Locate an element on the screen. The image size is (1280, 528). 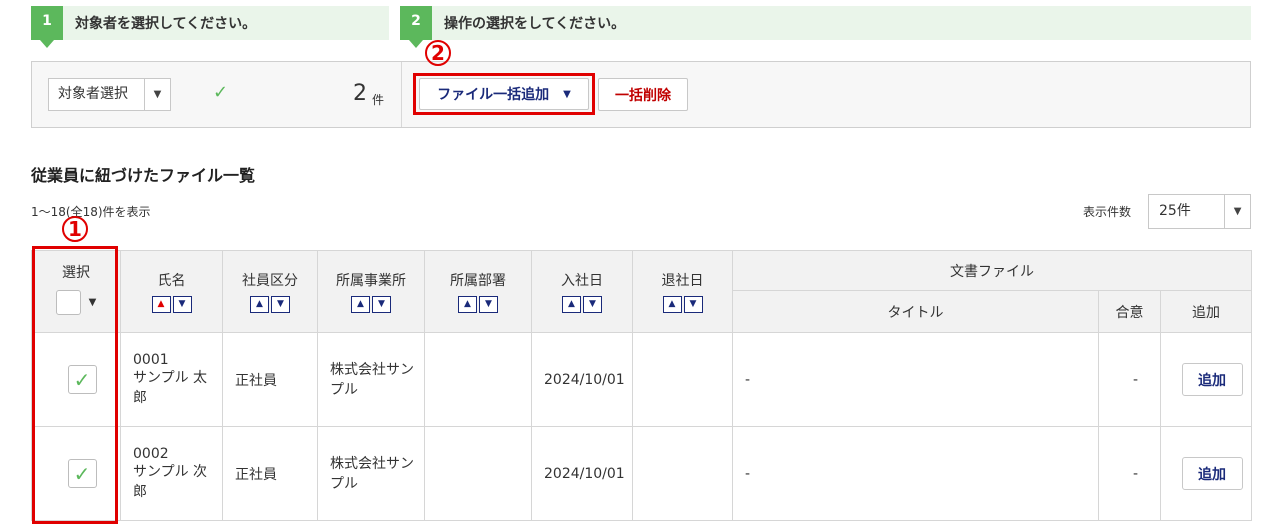
step-1-header: 1 対象者を選択してください。 is located at coordinates (210, 27).